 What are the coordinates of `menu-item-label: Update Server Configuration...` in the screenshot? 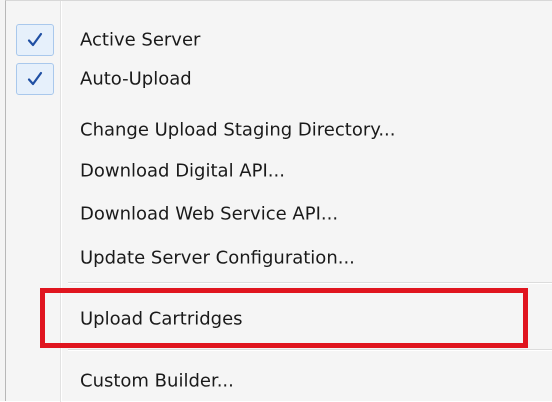 It's located at (217, 258).